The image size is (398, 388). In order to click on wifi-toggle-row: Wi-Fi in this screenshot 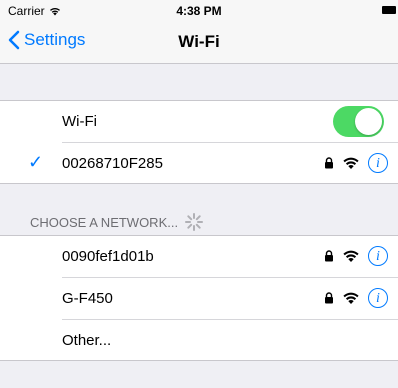, I will do `click(199, 121)`.